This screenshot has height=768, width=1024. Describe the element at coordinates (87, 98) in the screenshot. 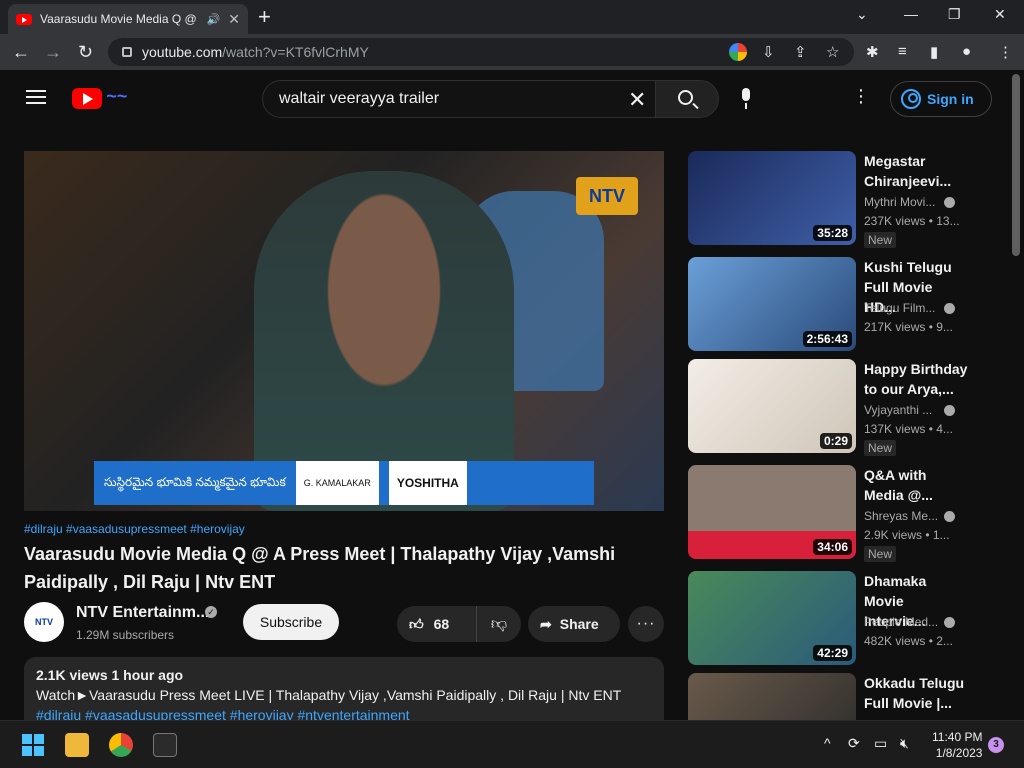

I see `youtube-logo` at that location.